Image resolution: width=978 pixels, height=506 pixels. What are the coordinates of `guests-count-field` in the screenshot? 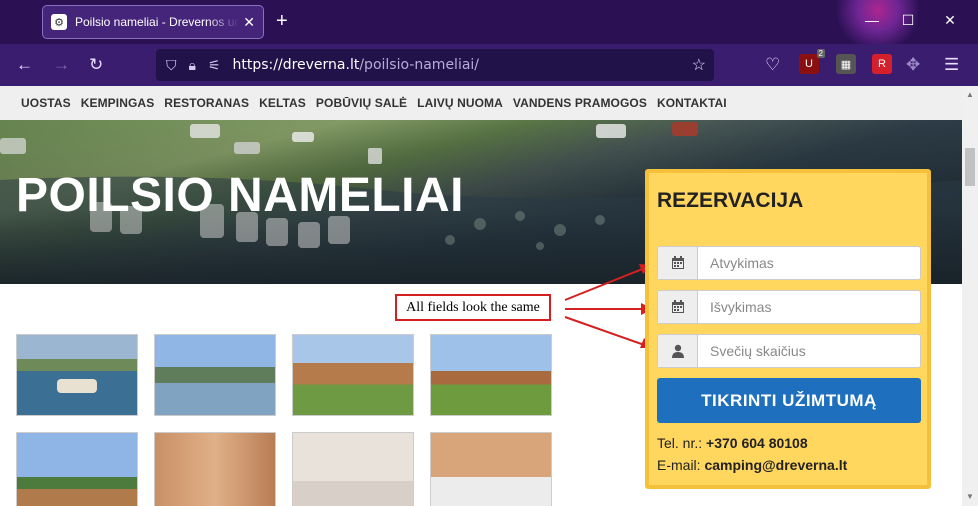 It's located at (789, 351).